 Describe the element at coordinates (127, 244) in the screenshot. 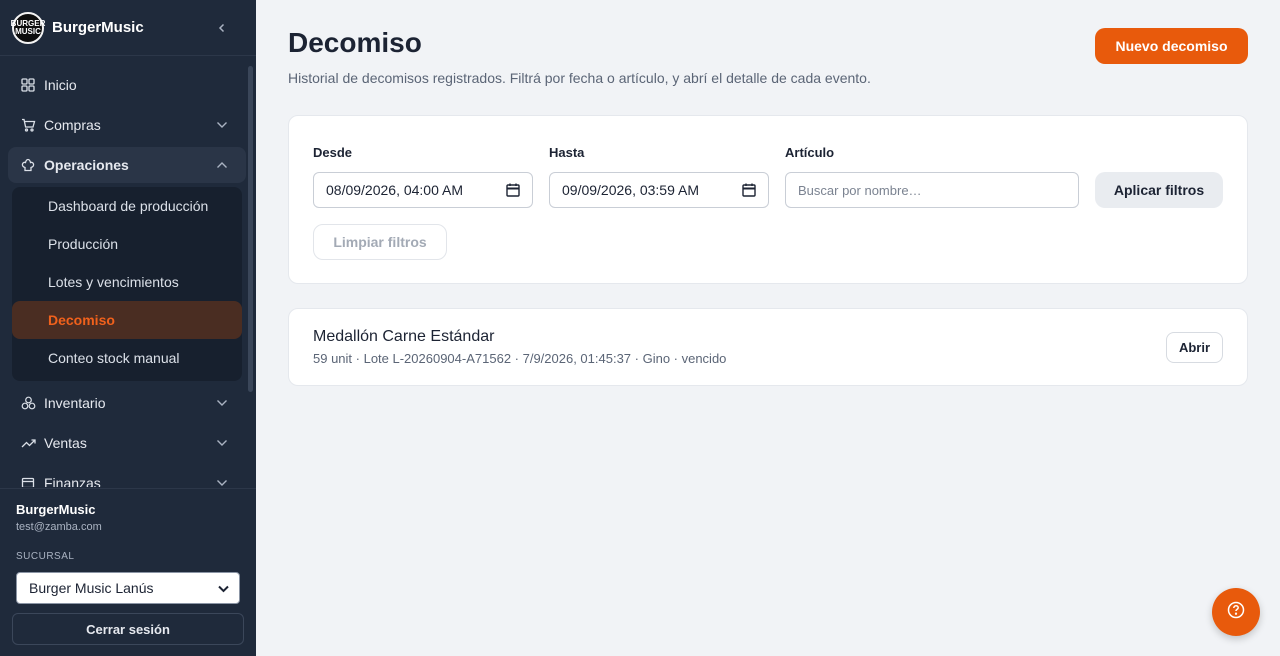

I see `sidebar-subitem-produccion: Producción` at that location.